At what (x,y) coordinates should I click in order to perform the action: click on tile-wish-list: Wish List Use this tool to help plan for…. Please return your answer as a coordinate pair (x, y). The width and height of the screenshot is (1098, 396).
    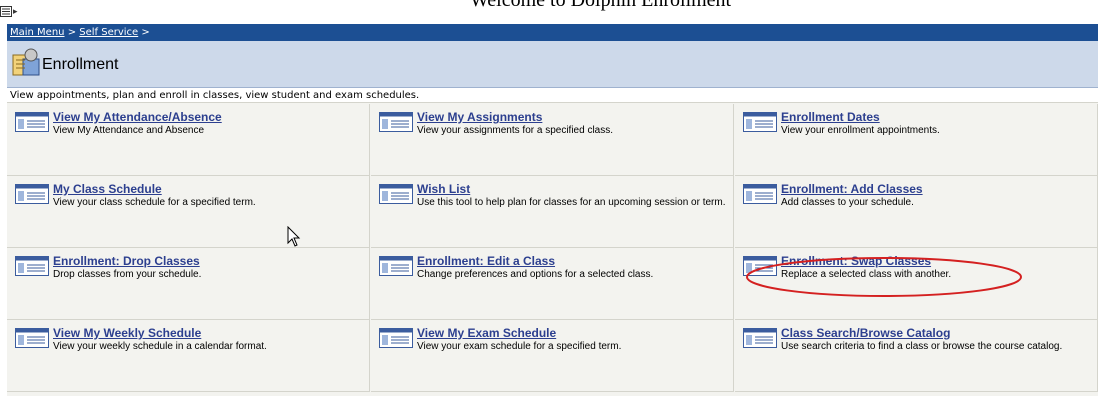
    Looking at the image, I should click on (552, 212).